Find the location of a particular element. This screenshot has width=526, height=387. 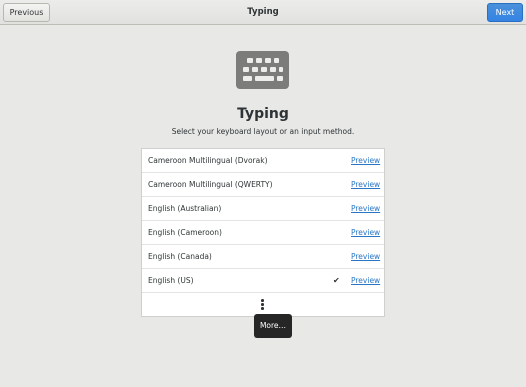

checkmark-icon: ✔ is located at coordinates (336, 280).